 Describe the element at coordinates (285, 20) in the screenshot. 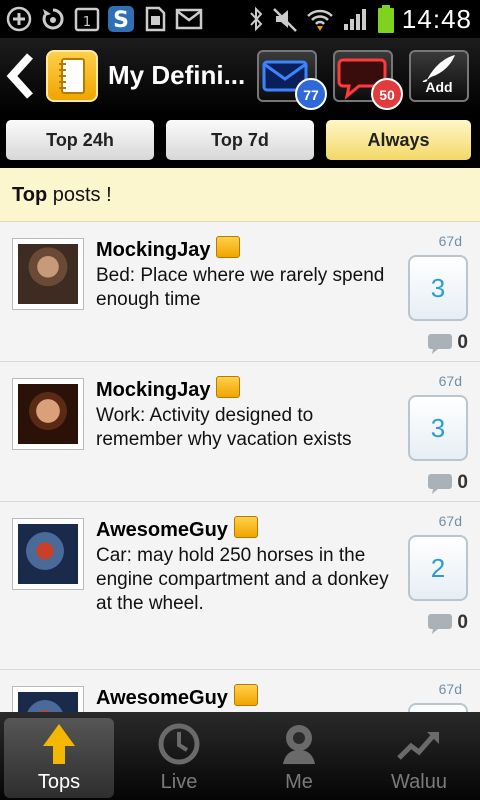

I see `mute-icon` at that location.